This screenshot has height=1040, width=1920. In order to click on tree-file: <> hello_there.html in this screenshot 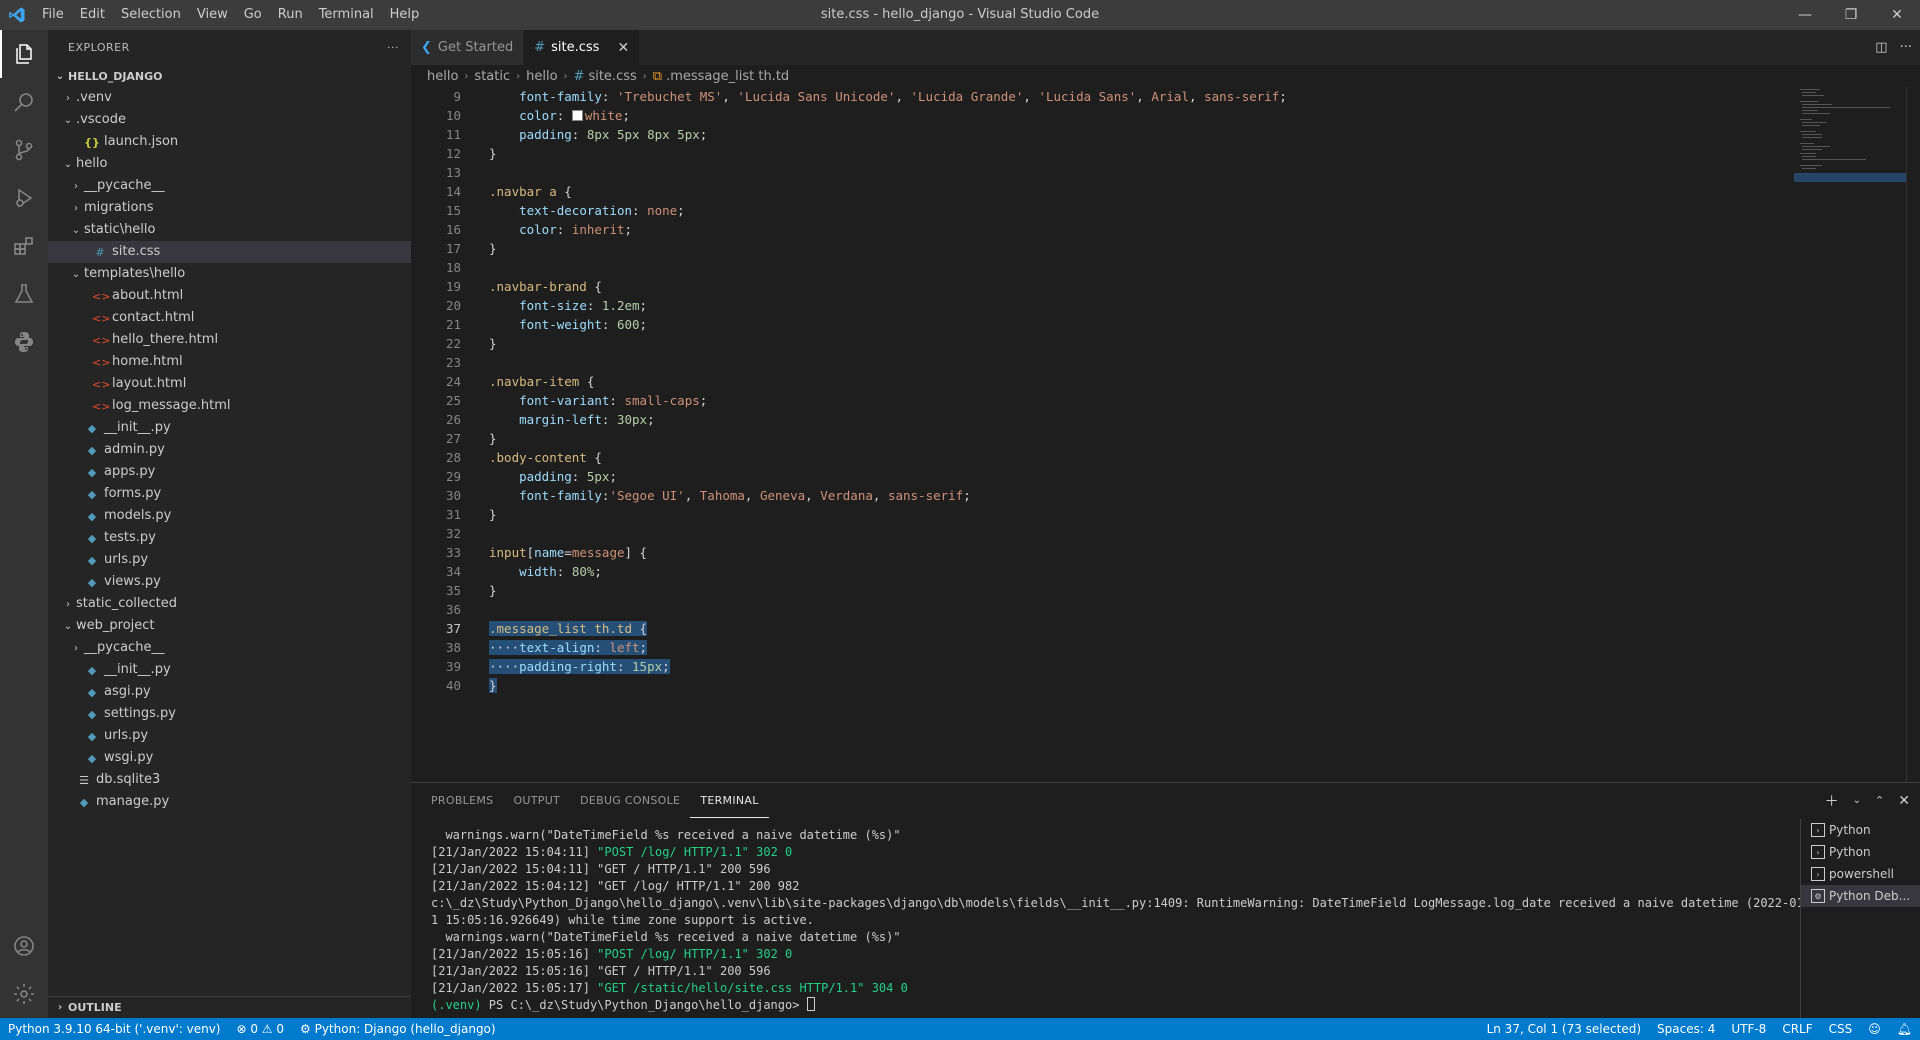, I will do `click(229, 340)`.